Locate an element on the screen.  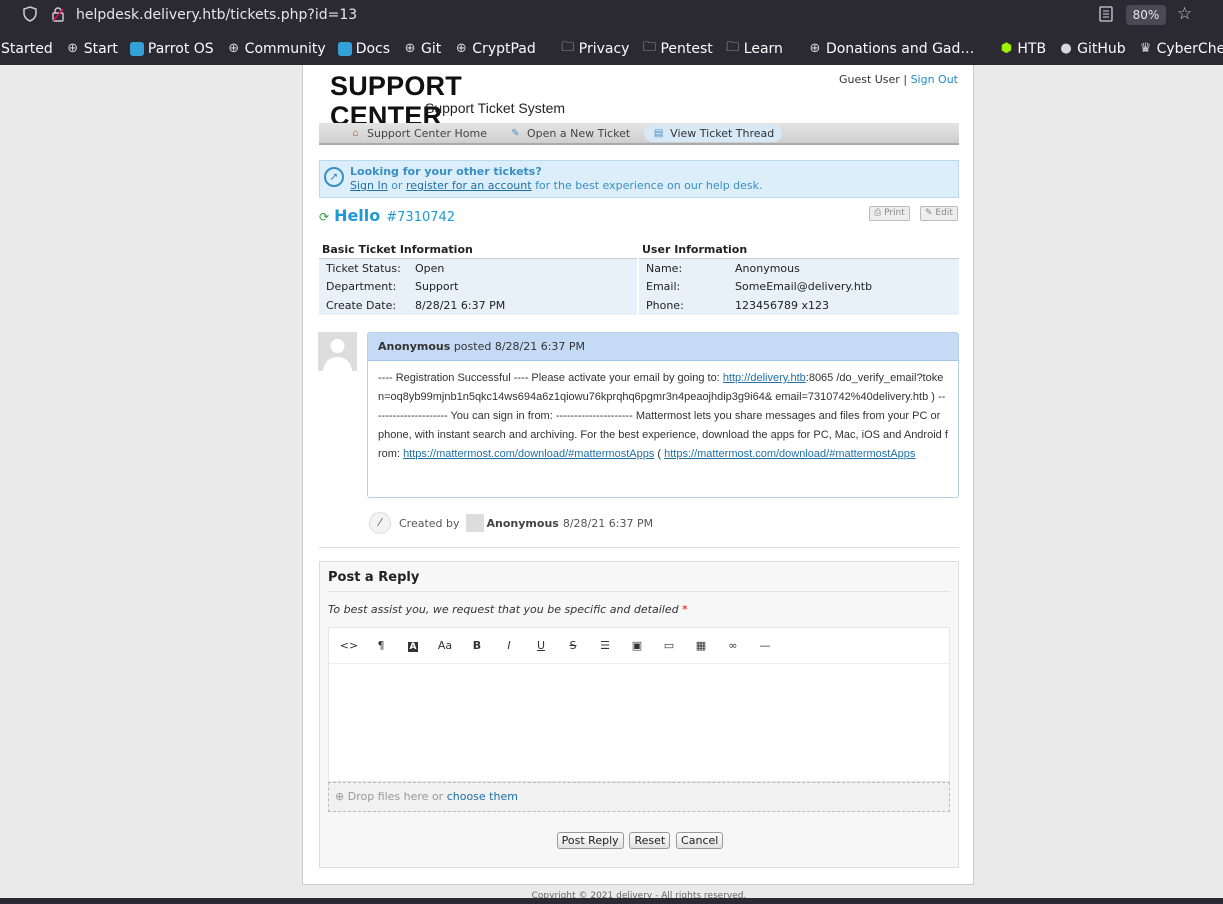
bookmark-label: Privacy is located at coordinates (604, 48).